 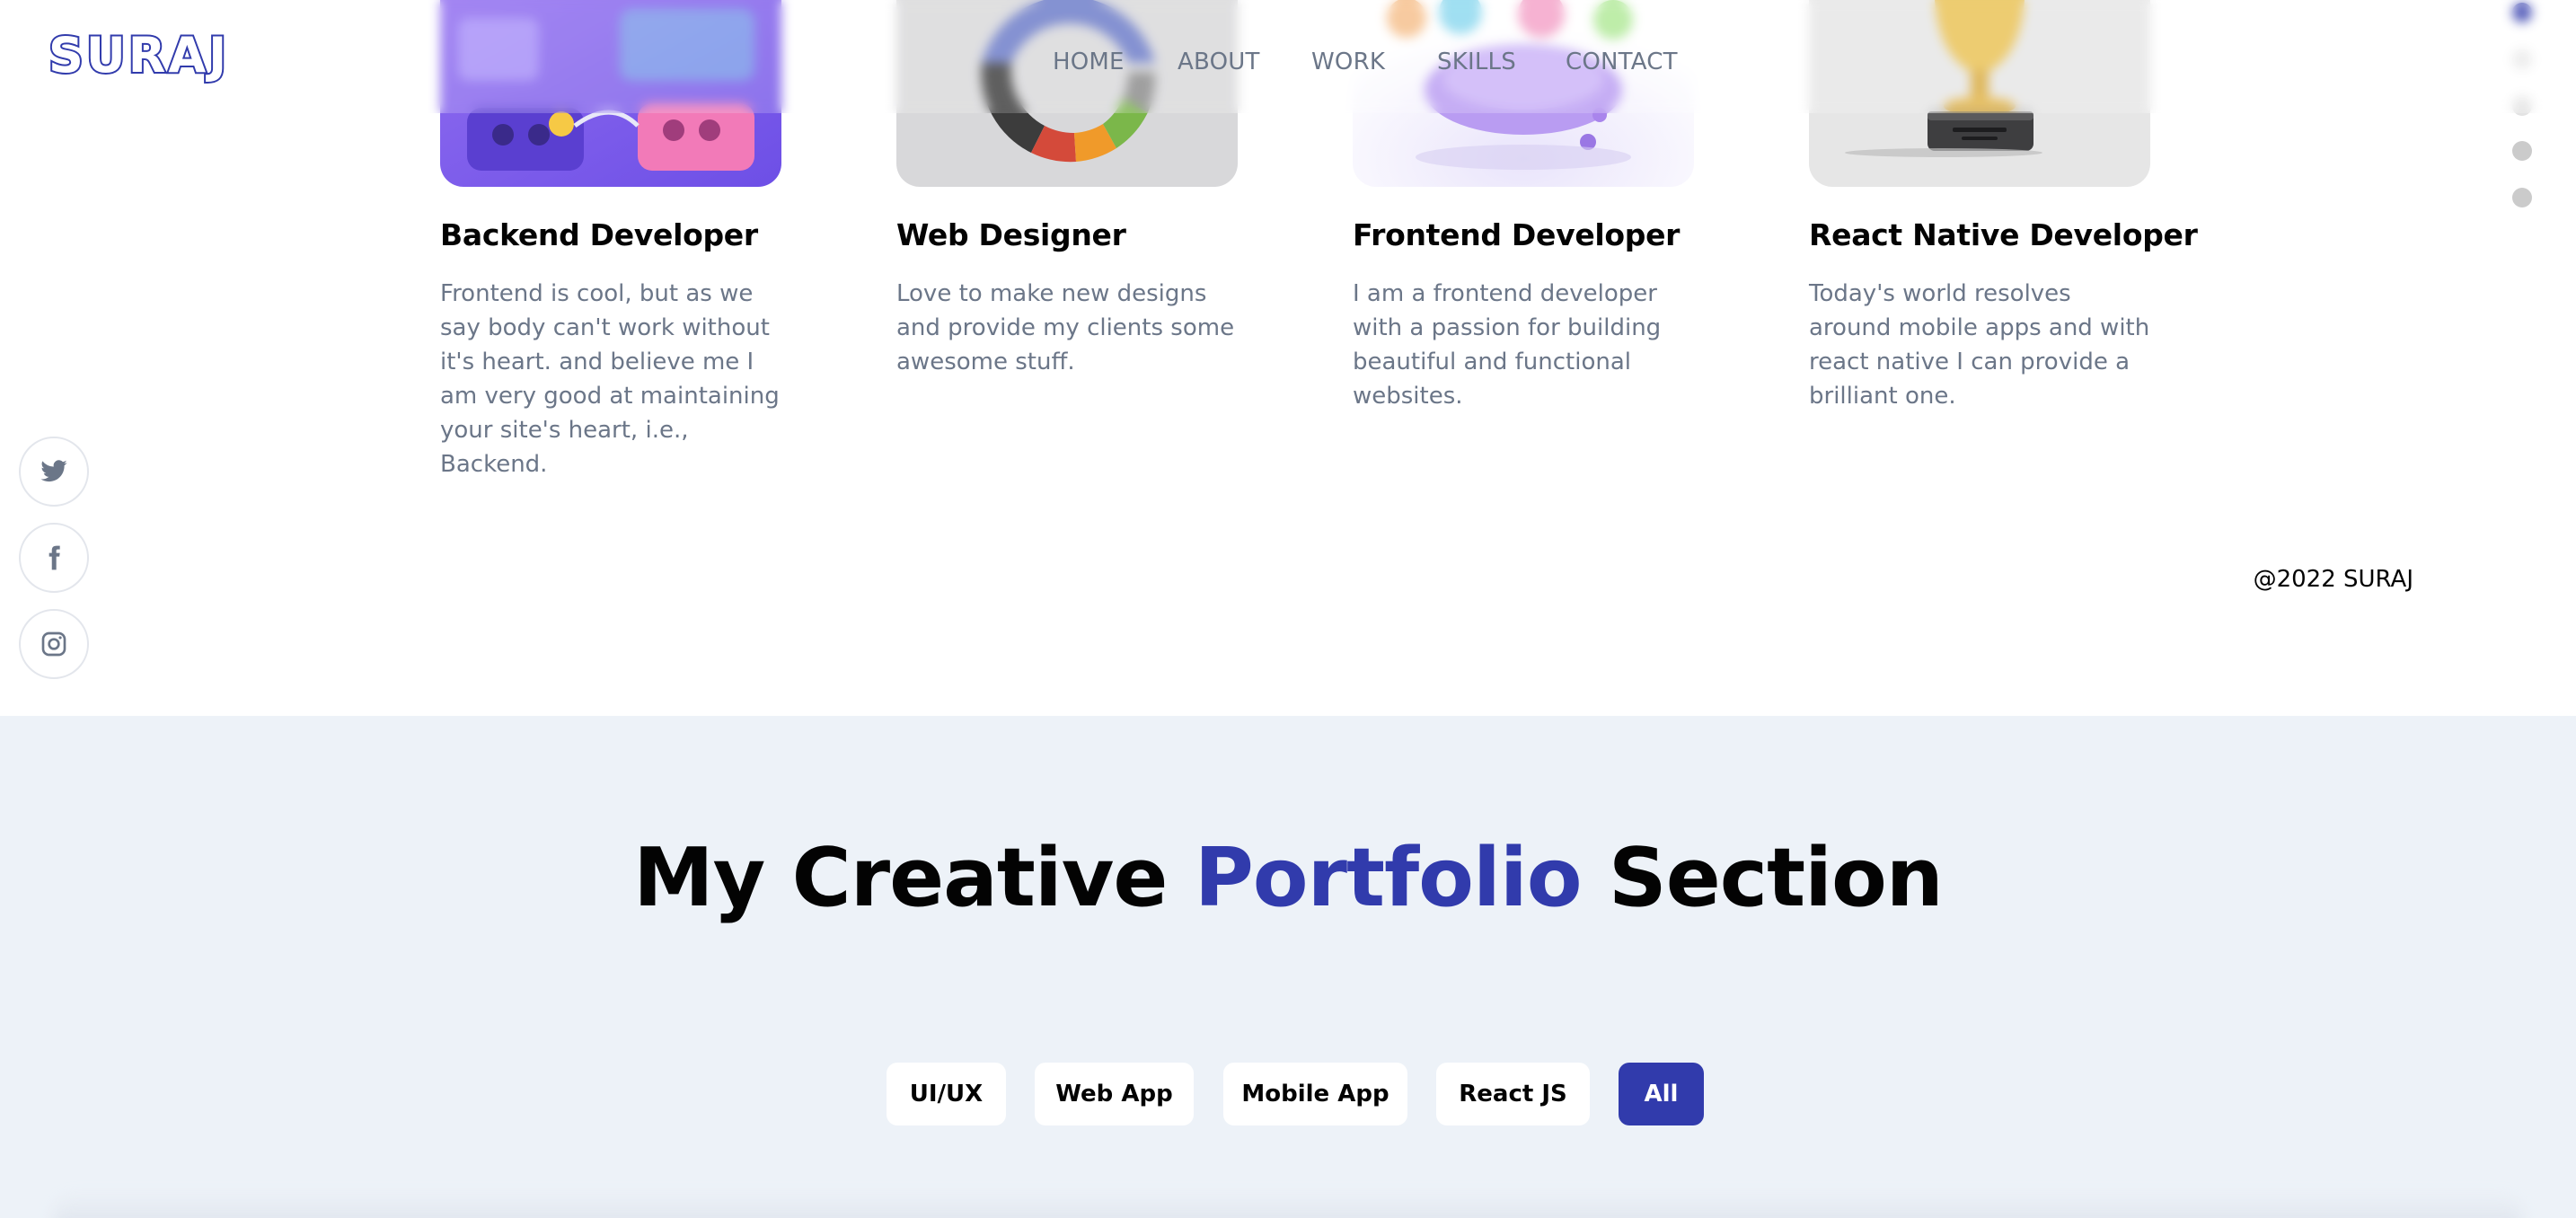 I want to click on nav-link-work: WORK, so click(x=1348, y=62).